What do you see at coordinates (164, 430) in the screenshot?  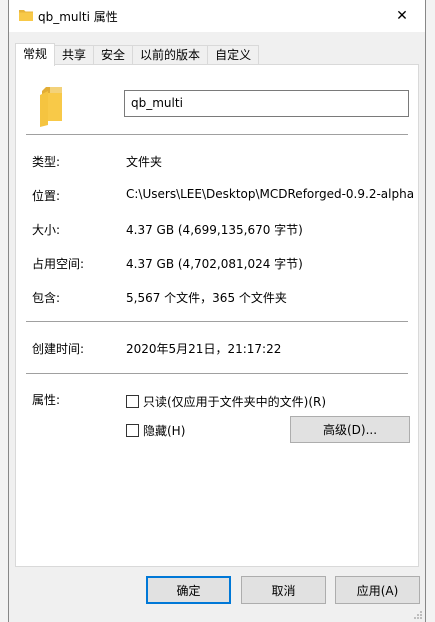 I see `hidden-checkbox-label: 隐藏(H)` at bounding box center [164, 430].